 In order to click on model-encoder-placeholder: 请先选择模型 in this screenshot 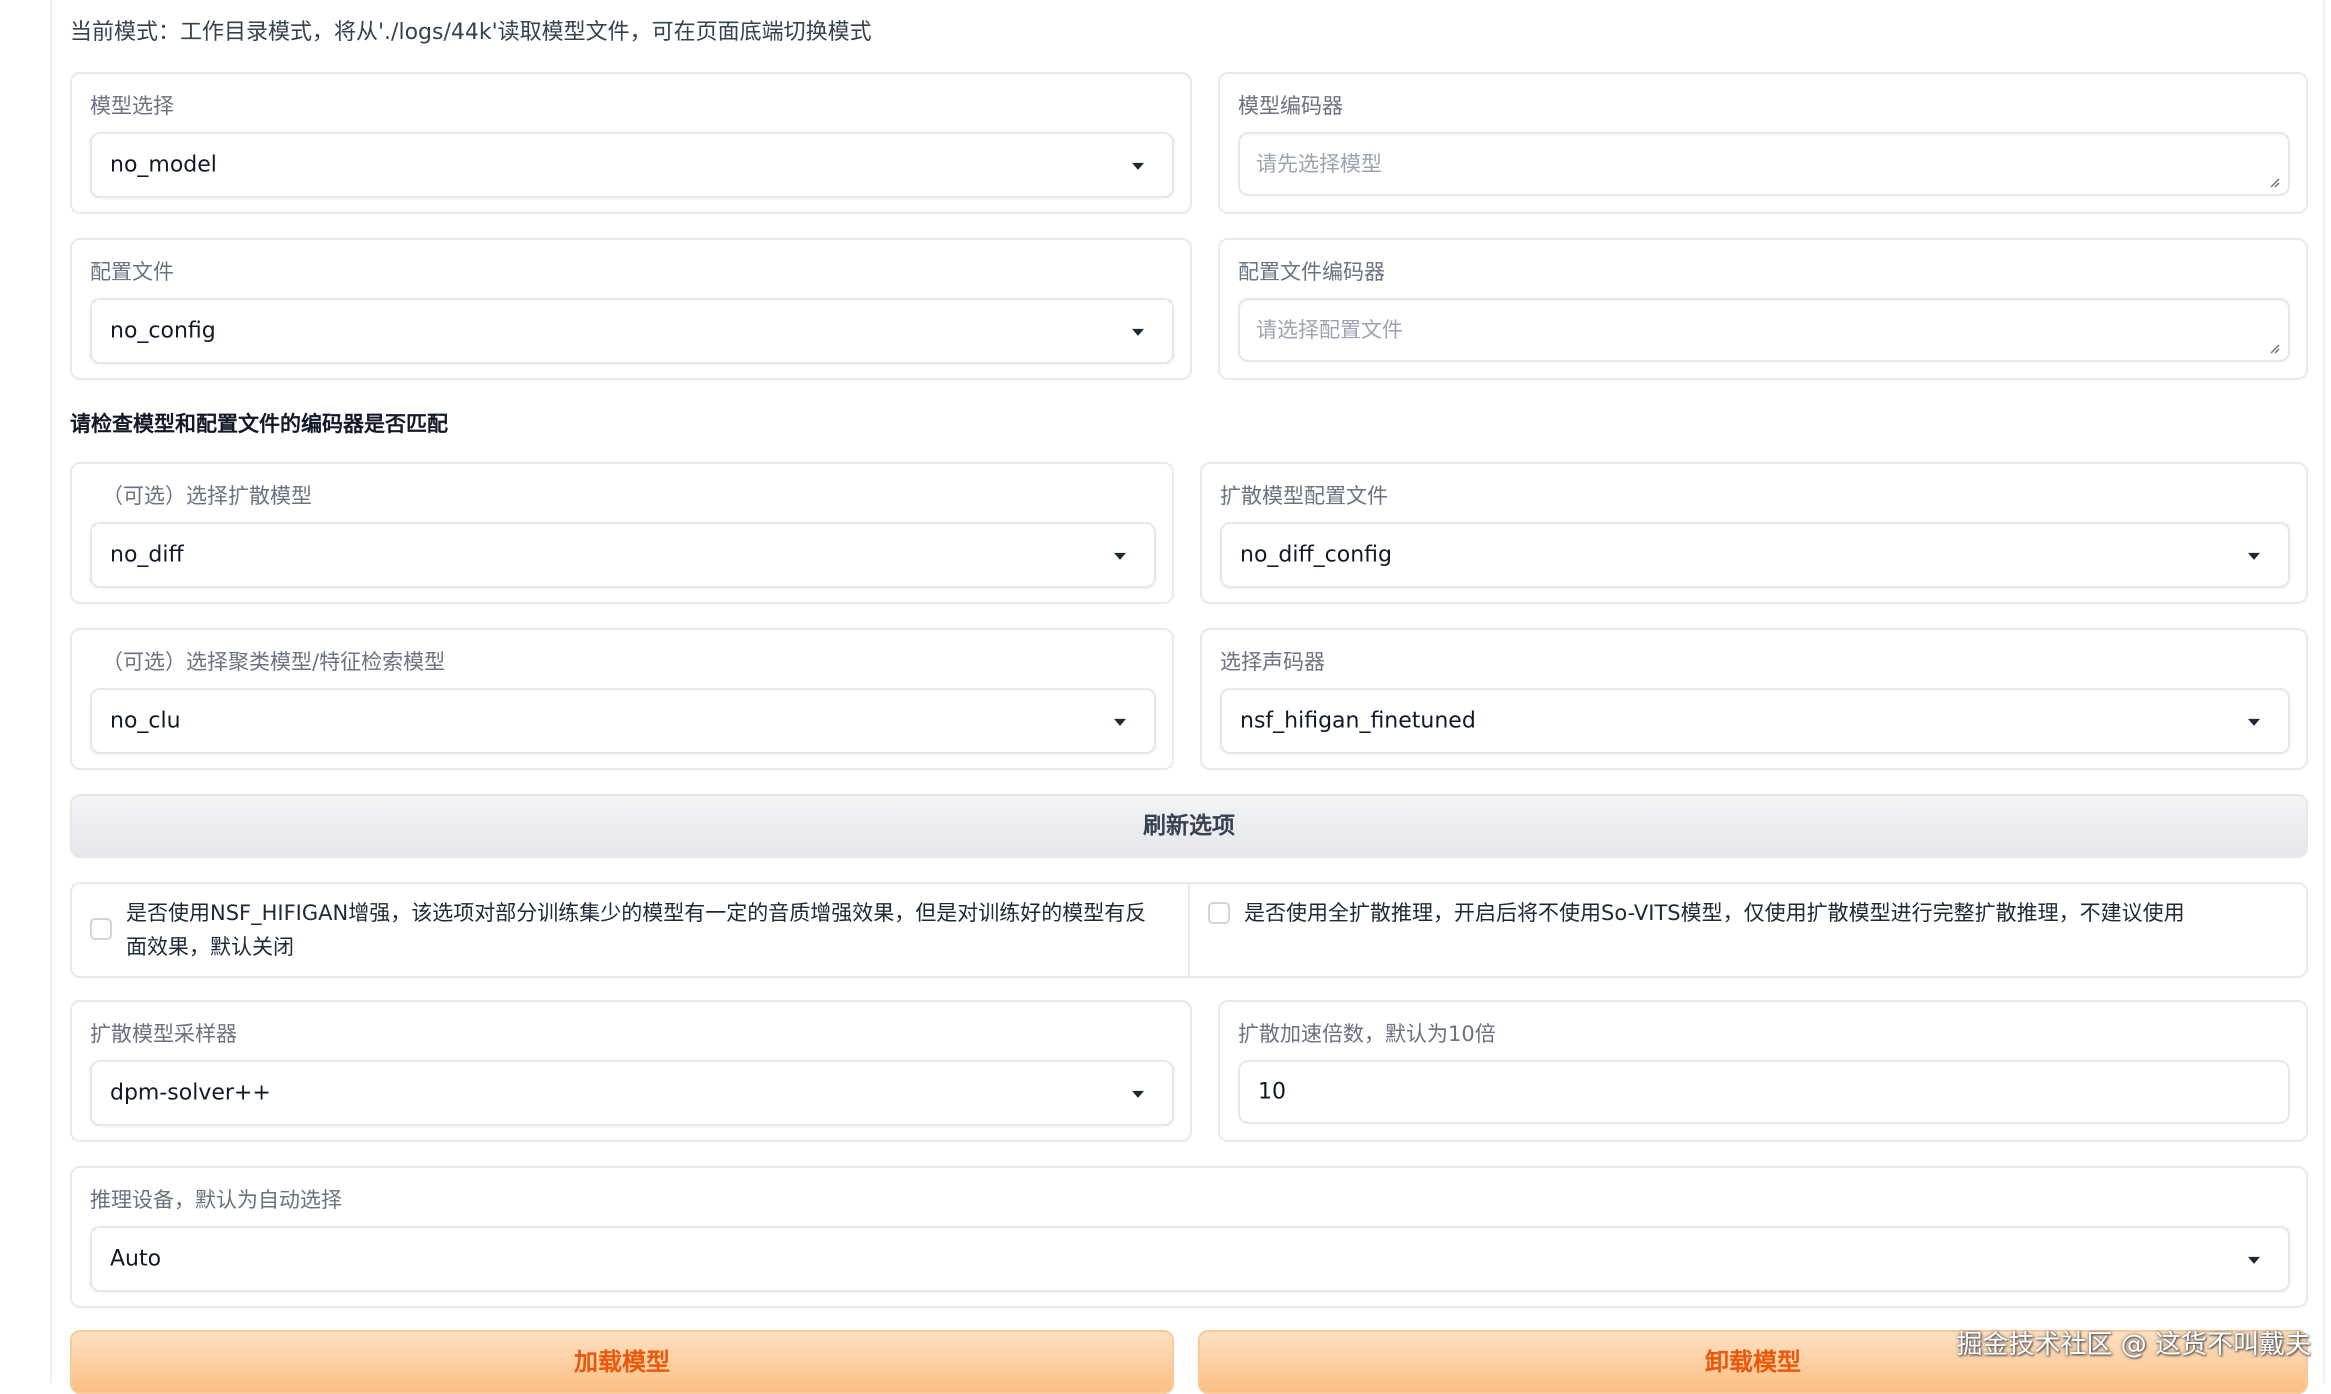, I will do `click(1319, 164)`.